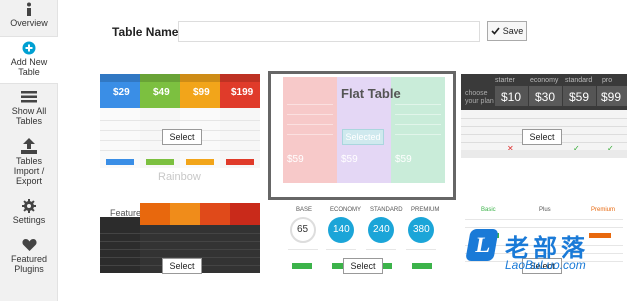 This screenshot has width=636, height=301. Describe the element at coordinates (421, 229) in the screenshot. I see `price-text: 380` at that location.